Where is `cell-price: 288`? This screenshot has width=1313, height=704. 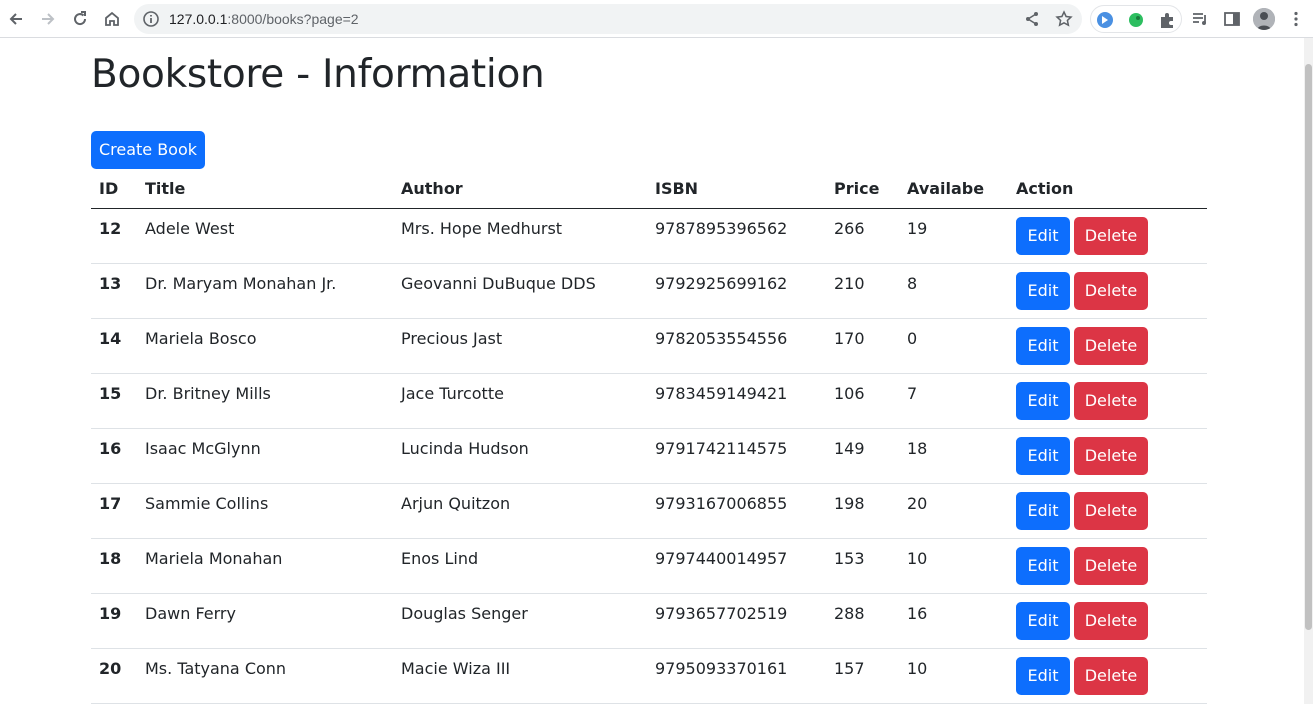 cell-price: 288 is located at coordinates (862, 621).